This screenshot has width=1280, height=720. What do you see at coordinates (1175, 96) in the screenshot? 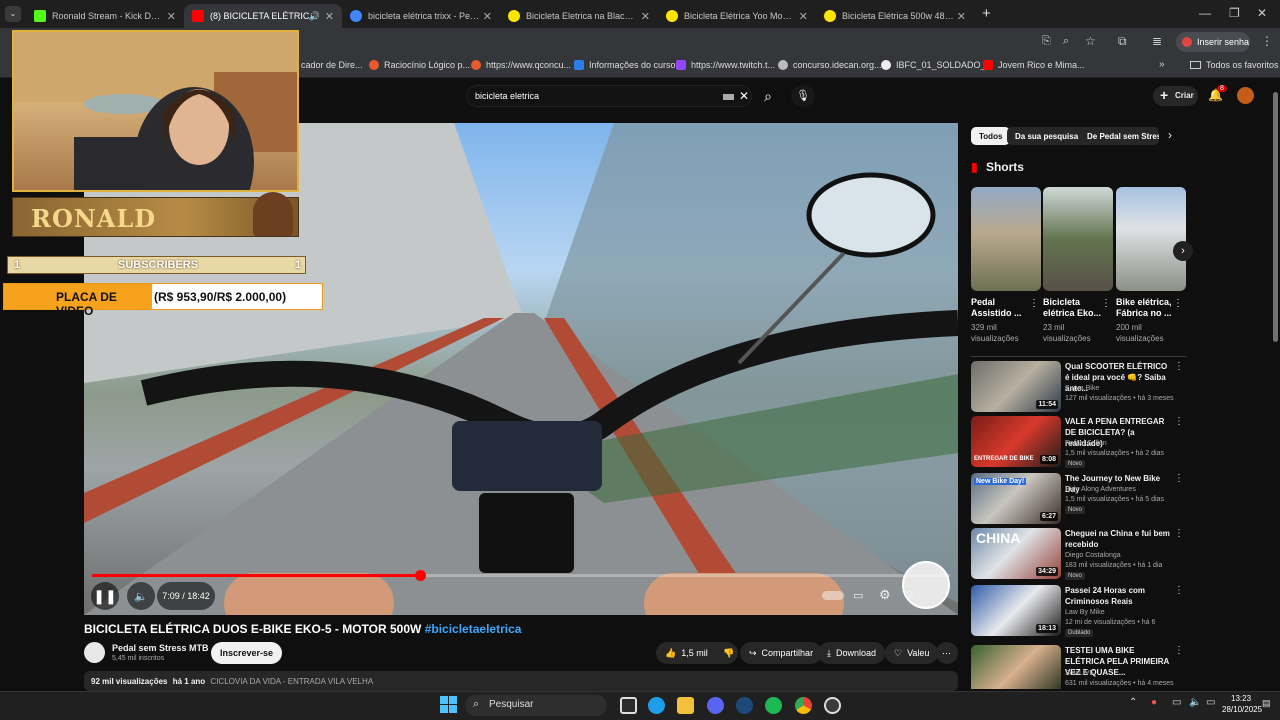
I see `create-button: + Criar` at bounding box center [1175, 96].